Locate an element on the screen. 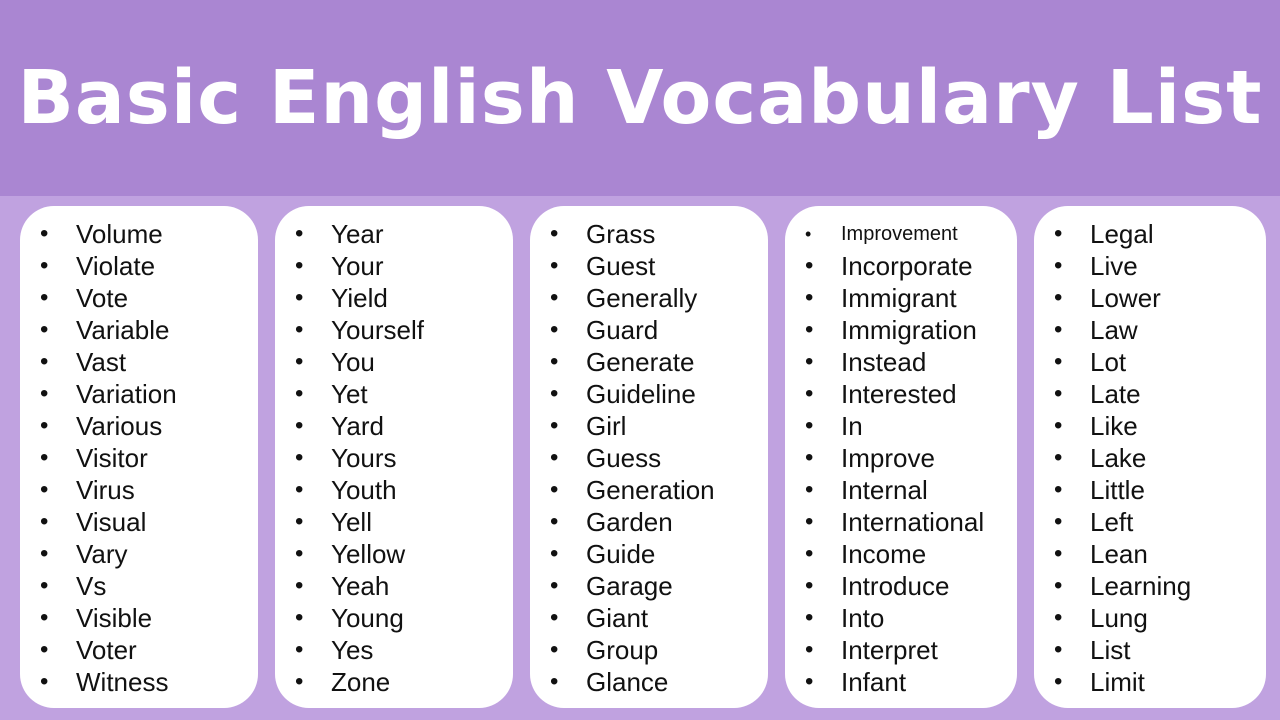 The height and width of the screenshot is (720, 1280). vocab-word: Live is located at coordinates (1150, 266).